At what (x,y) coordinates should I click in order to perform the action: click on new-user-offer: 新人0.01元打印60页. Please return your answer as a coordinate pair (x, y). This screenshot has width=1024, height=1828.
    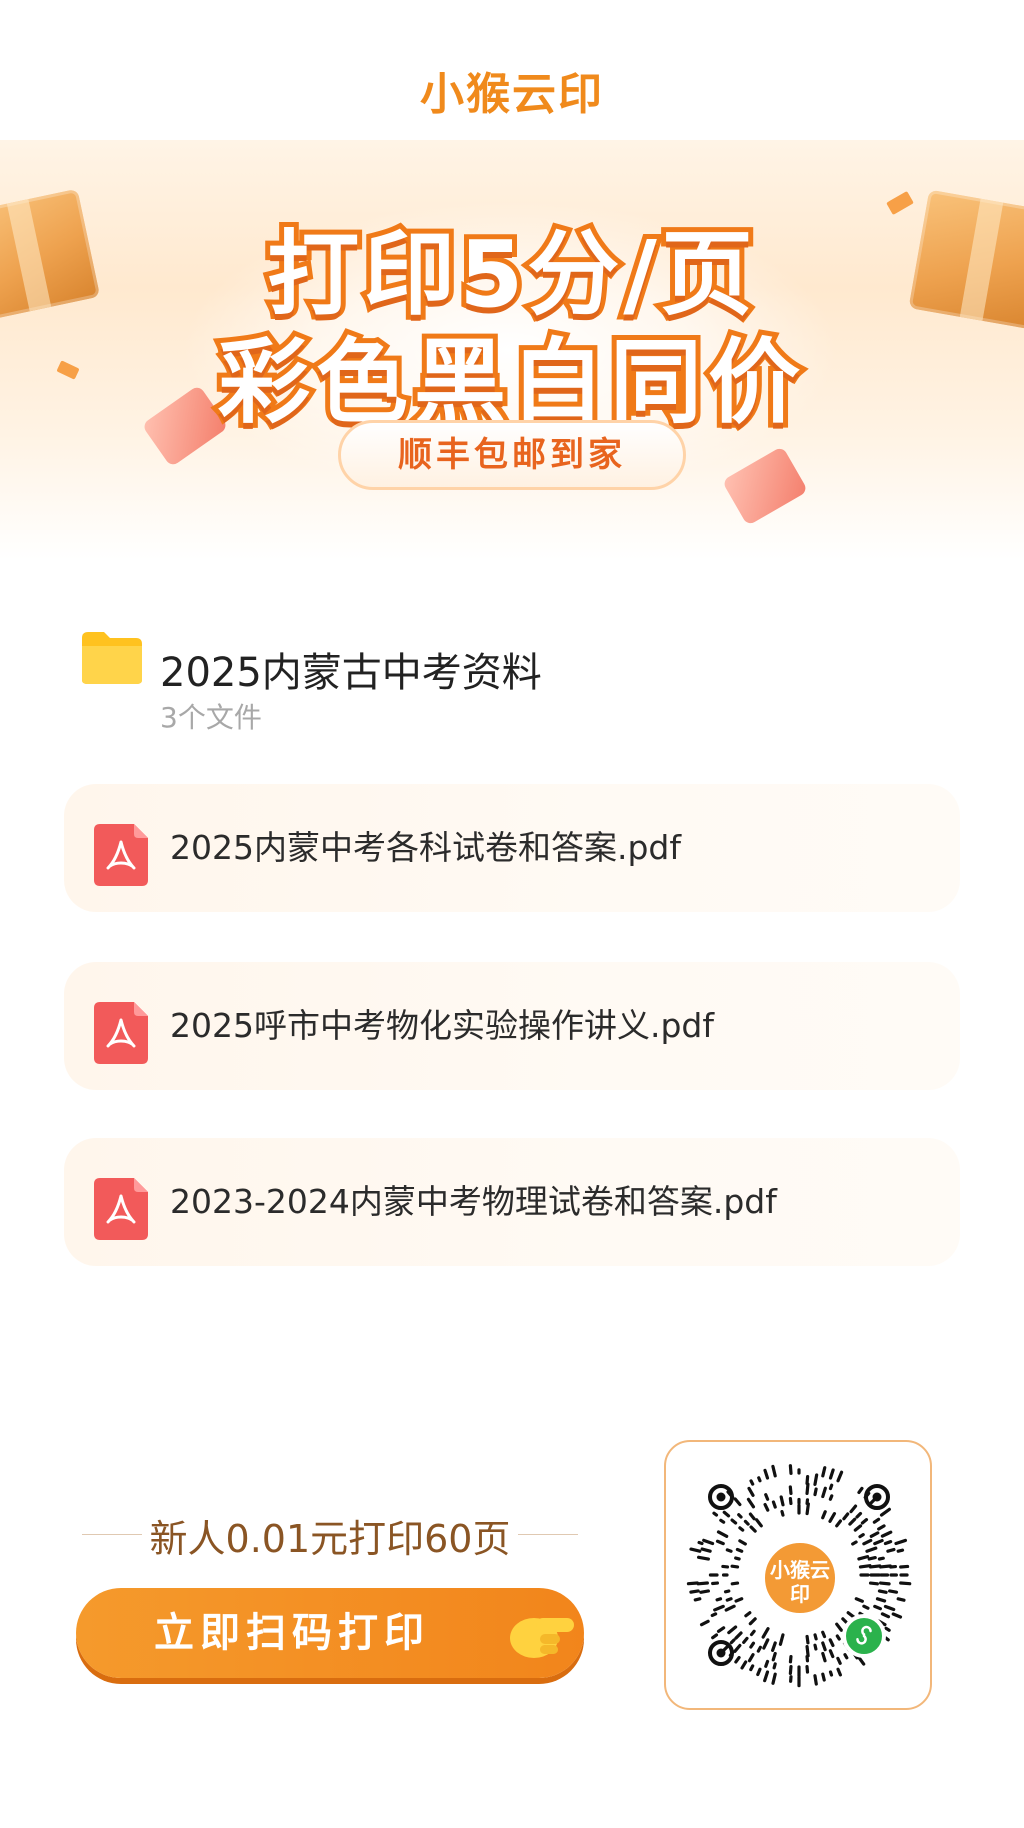
    Looking at the image, I should click on (330, 1539).